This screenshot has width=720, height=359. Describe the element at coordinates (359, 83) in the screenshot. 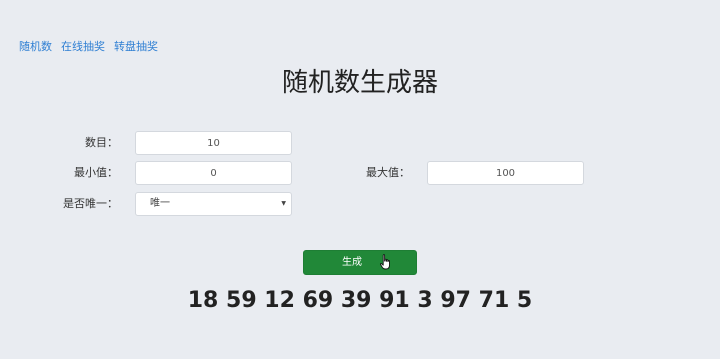

I see `page-title: 随机数生成器` at that location.